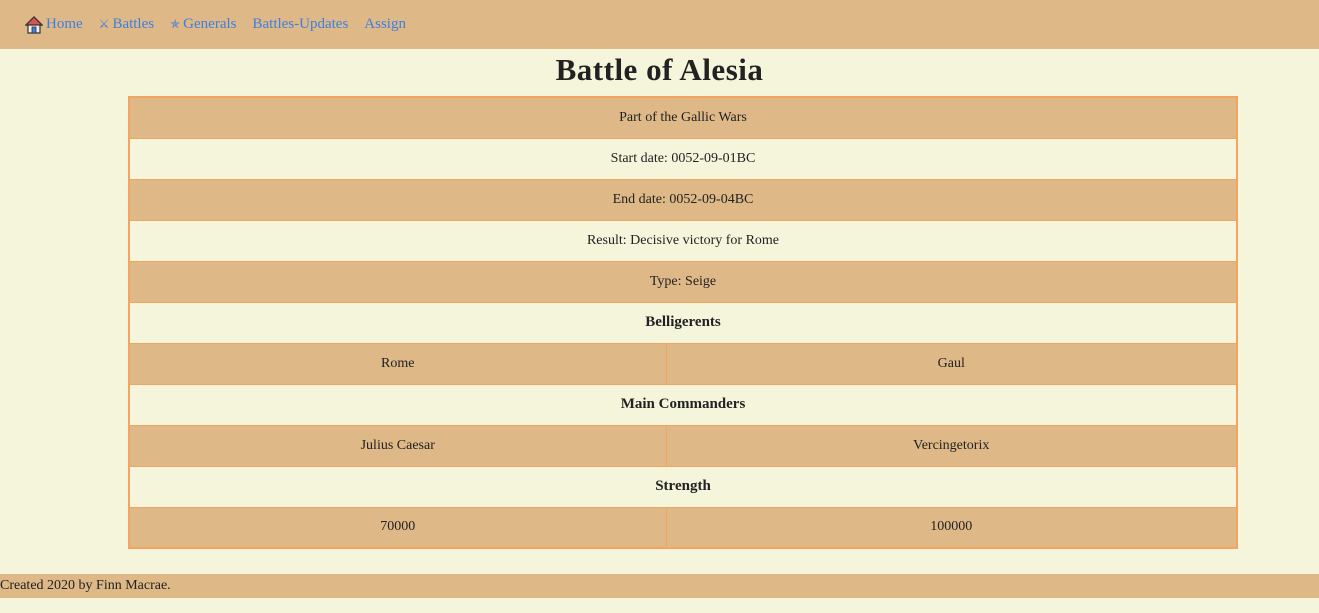 Image resolution: width=1319 pixels, height=613 pixels. Describe the element at coordinates (951, 445) in the screenshot. I see `commander-right-cell: Vercingetorix` at that location.